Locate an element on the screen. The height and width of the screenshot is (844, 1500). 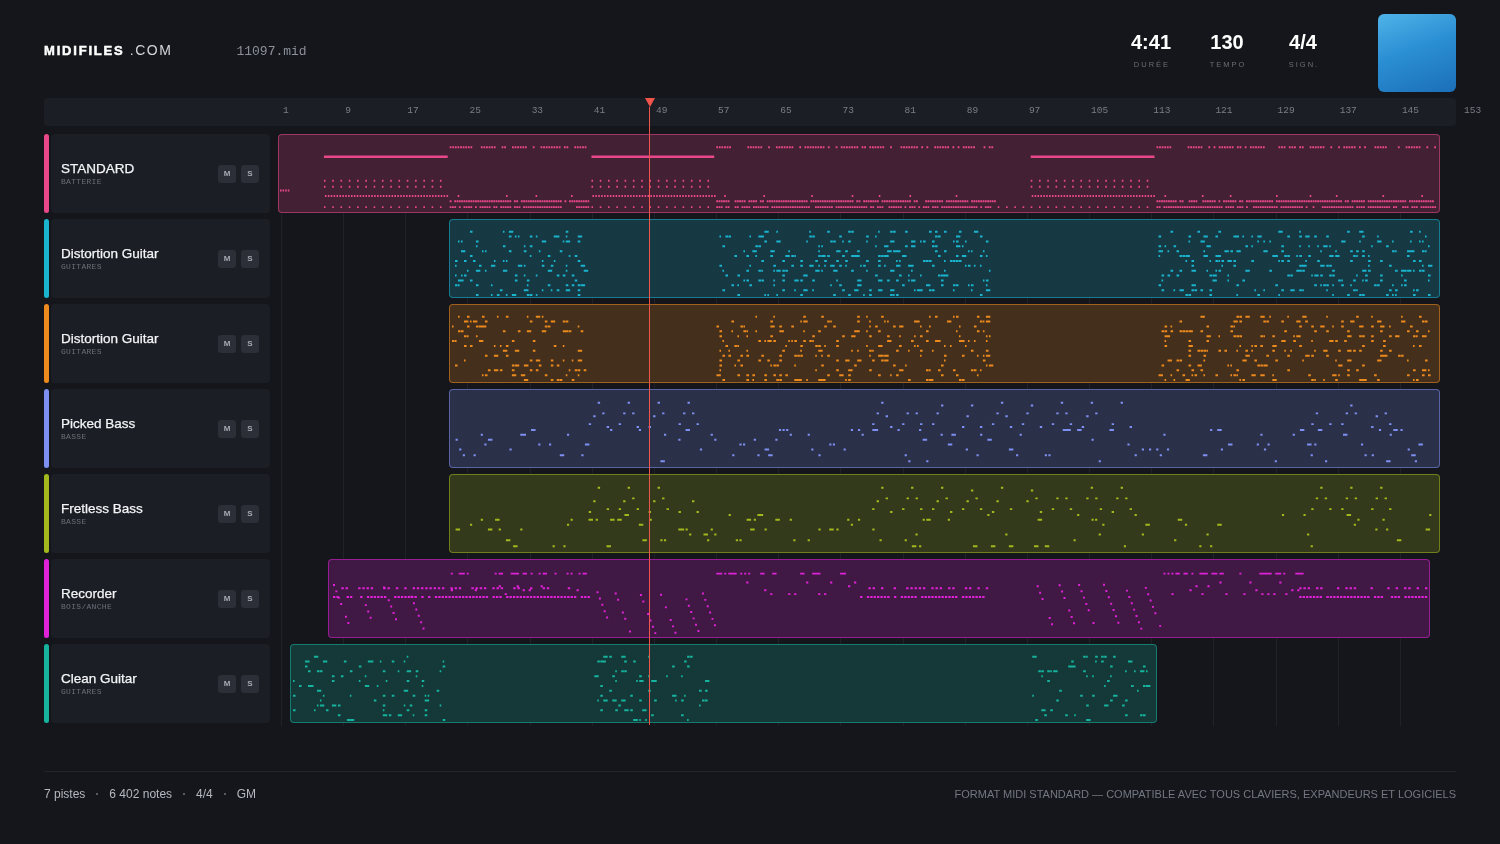
playhead-handle is located at coordinates (649, 102).